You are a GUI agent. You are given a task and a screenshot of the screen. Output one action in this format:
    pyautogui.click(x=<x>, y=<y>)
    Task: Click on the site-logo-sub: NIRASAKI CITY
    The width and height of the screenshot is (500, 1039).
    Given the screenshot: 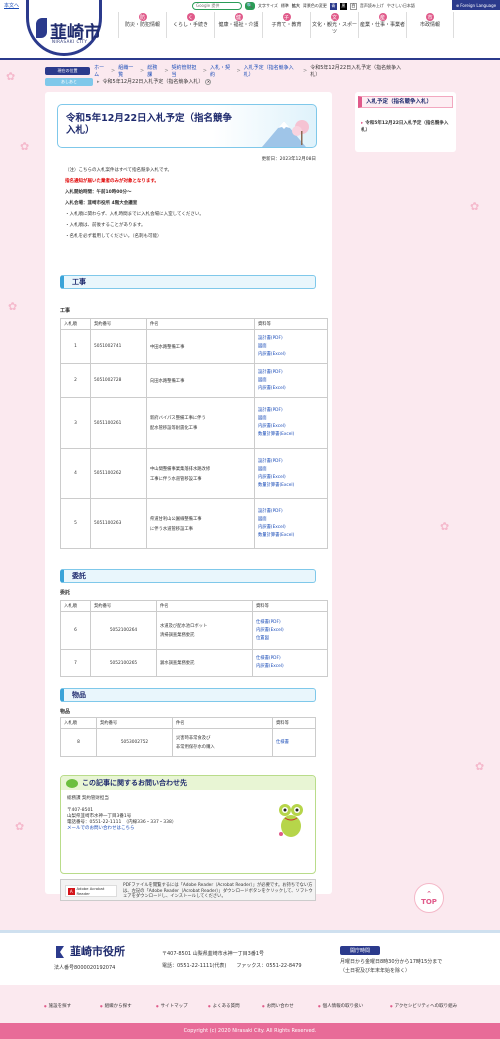 What is the action you would take?
    pyautogui.click(x=70, y=41)
    